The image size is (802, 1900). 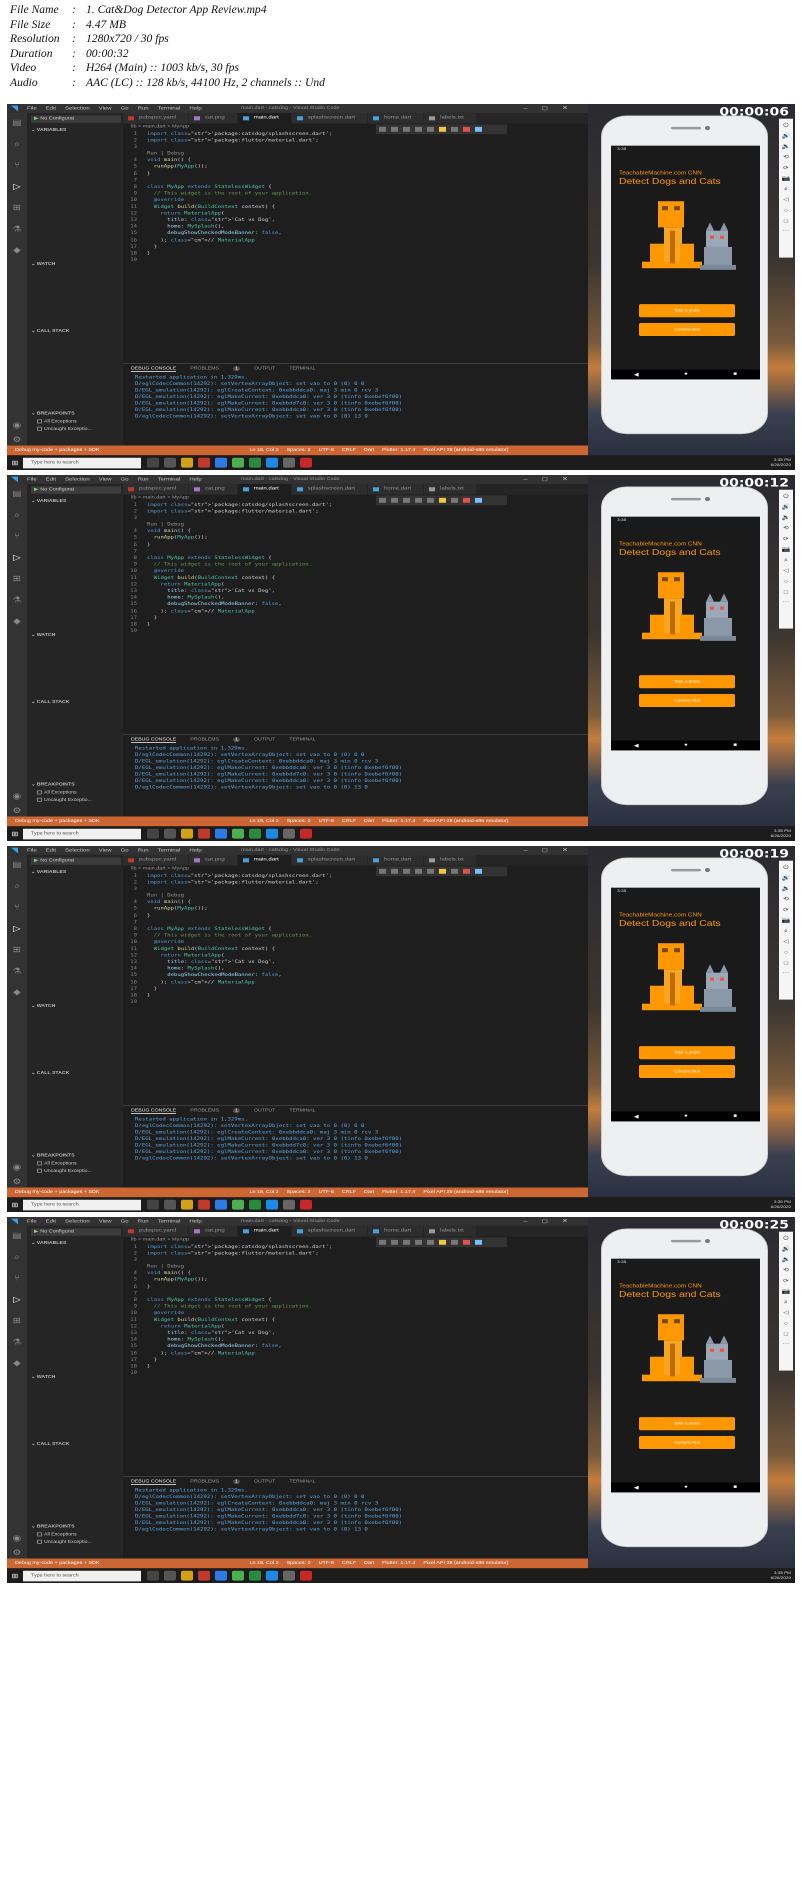 I want to click on menu-item: Go, so click(x=125, y=108).